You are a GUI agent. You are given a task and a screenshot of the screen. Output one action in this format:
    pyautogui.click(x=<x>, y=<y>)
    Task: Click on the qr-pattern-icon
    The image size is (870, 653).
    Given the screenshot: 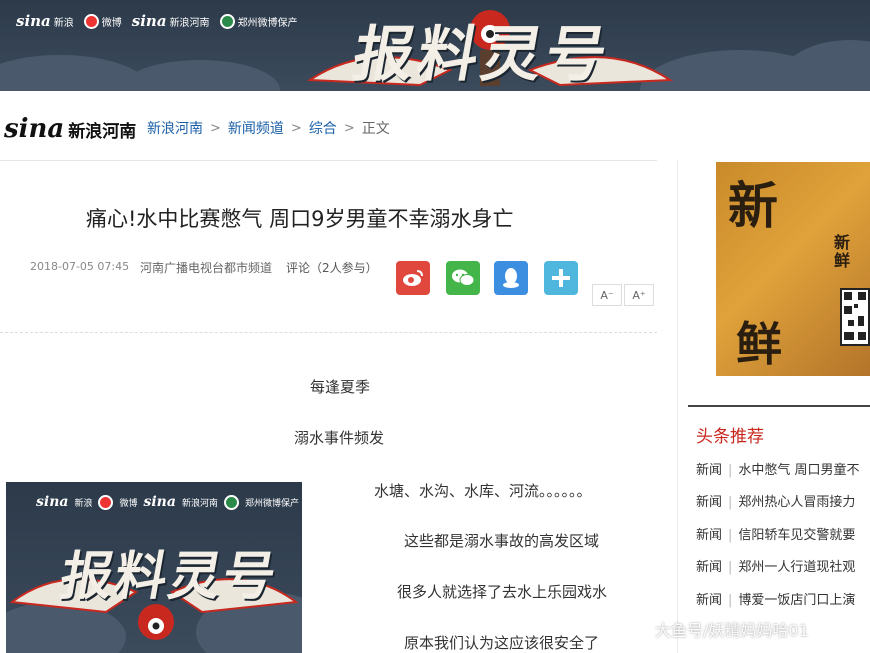 What is the action you would take?
    pyautogui.click(x=855, y=316)
    